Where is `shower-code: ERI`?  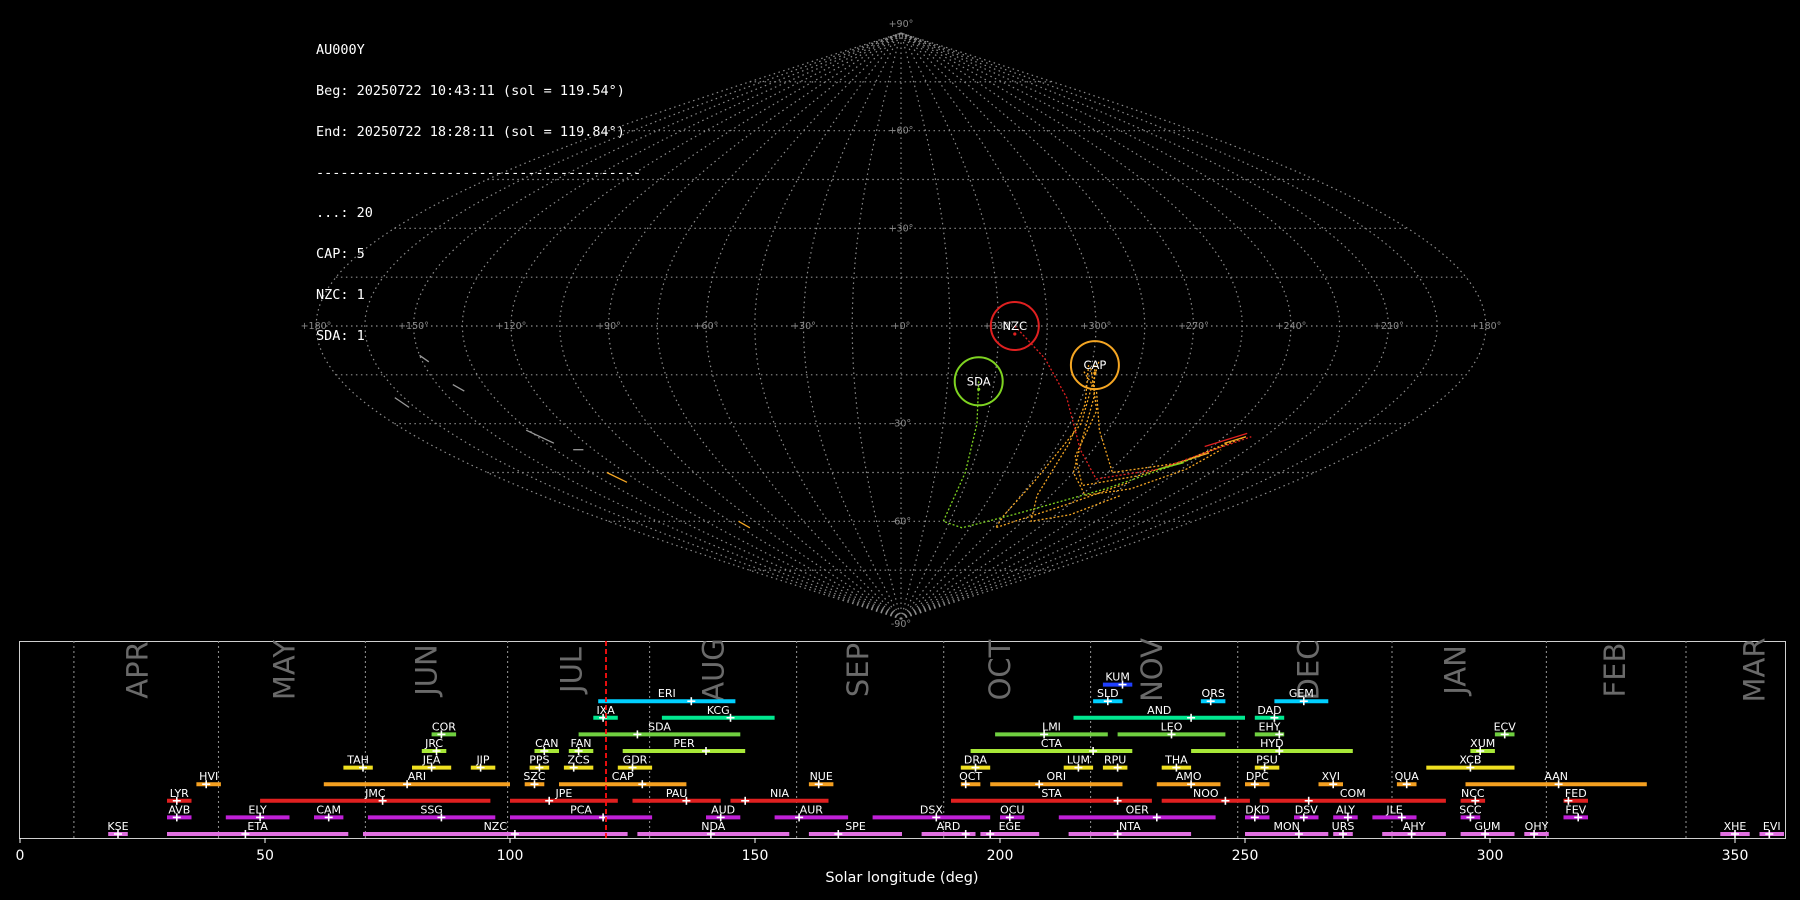 shower-code: ERI is located at coordinates (667, 693).